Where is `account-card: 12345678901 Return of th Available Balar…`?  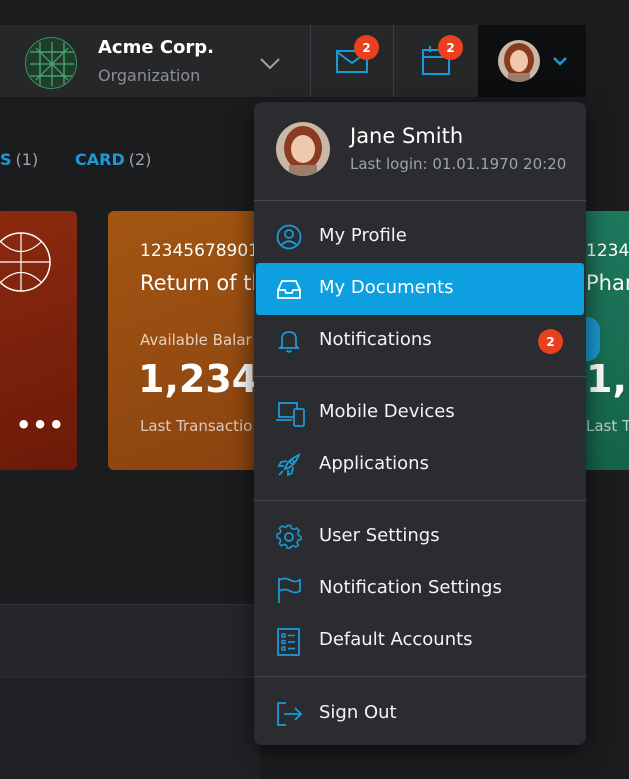 account-card: 12345678901 Return of th Available Balar… is located at coordinates (193, 340).